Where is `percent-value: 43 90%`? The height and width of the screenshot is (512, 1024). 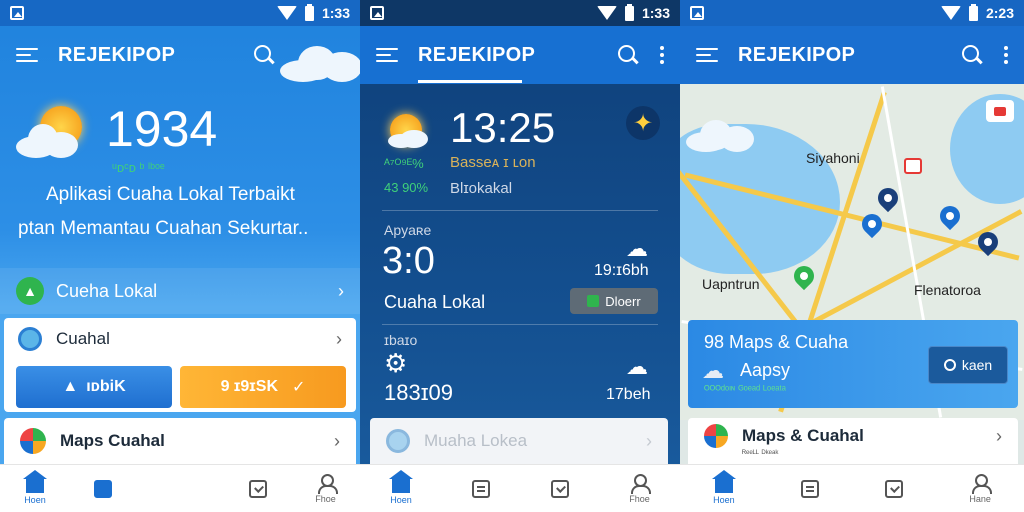
percent-value: 43 90% is located at coordinates (406, 187).